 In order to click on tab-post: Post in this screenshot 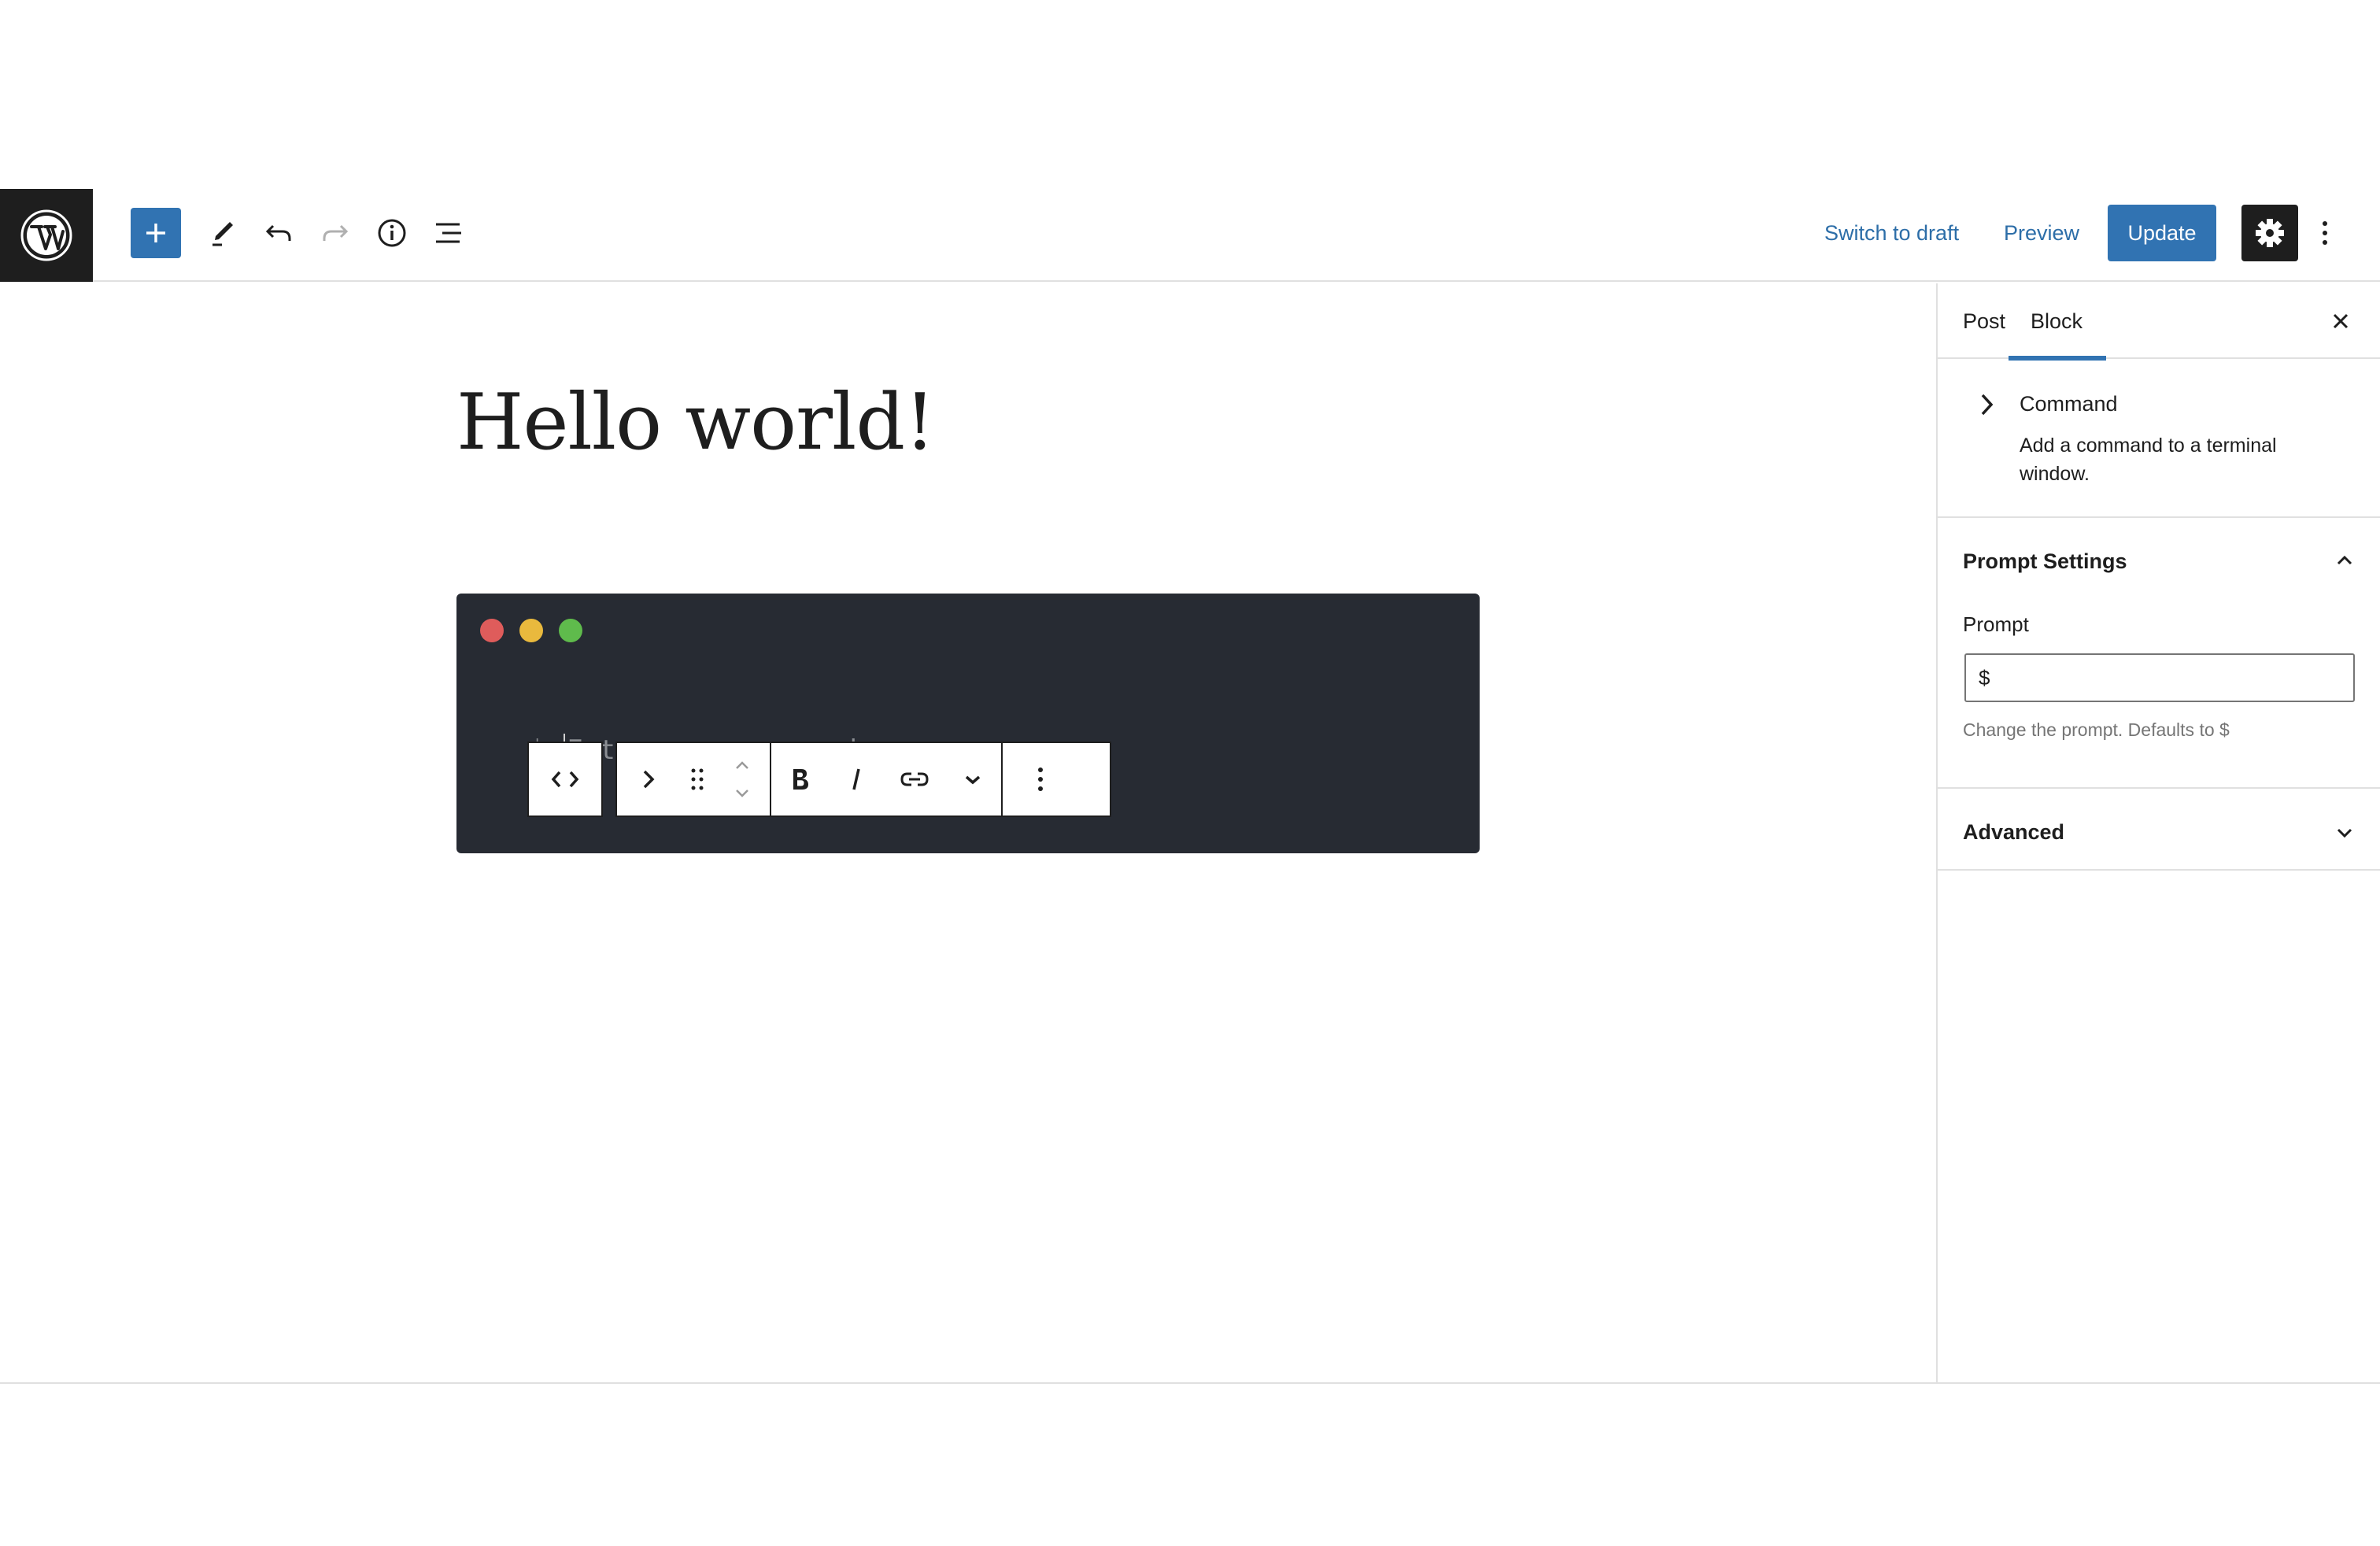, I will do `click(1984, 321)`.